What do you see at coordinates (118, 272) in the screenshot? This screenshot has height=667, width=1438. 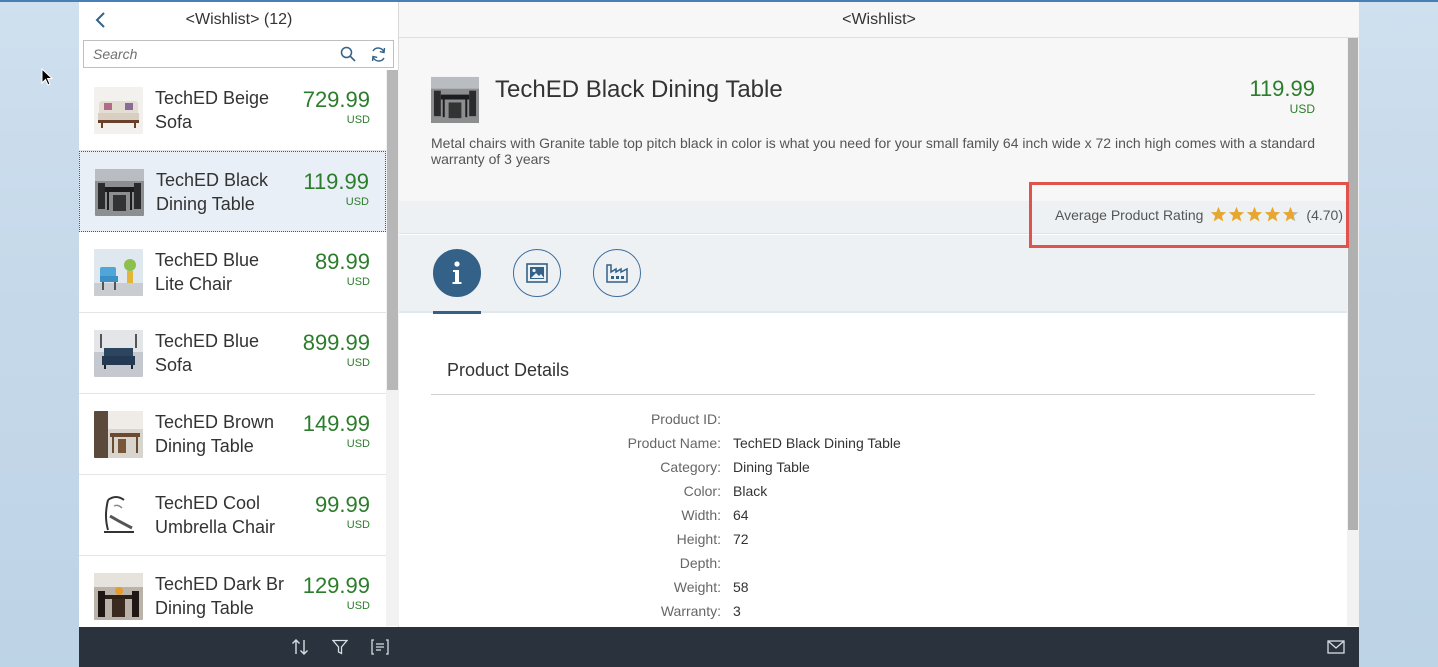 I see `blue-lite-chair-thumbnail` at bounding box center [118, 272].